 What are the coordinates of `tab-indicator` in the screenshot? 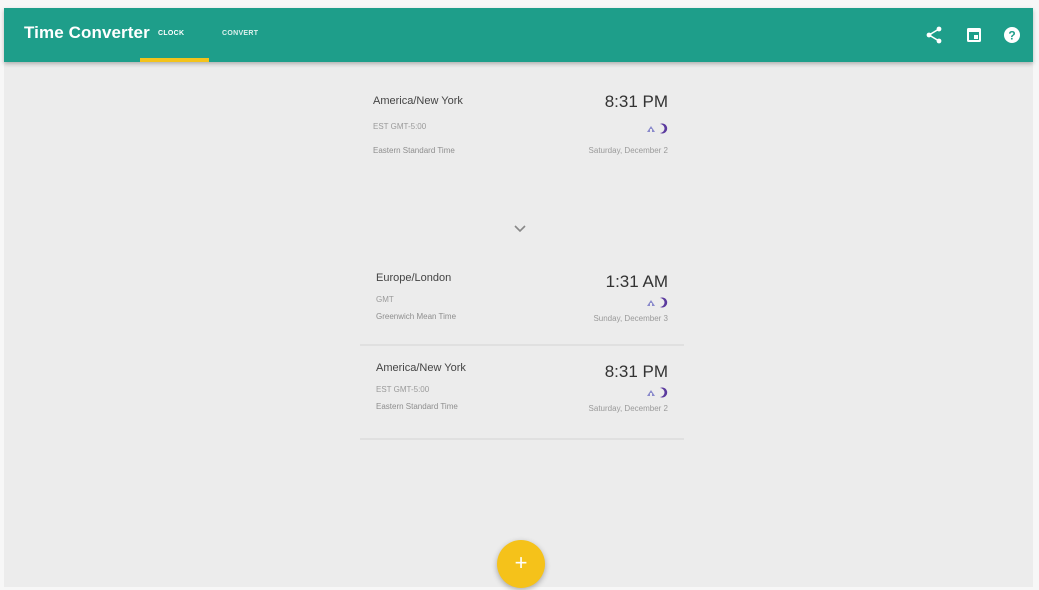 It's located at (174, 60).